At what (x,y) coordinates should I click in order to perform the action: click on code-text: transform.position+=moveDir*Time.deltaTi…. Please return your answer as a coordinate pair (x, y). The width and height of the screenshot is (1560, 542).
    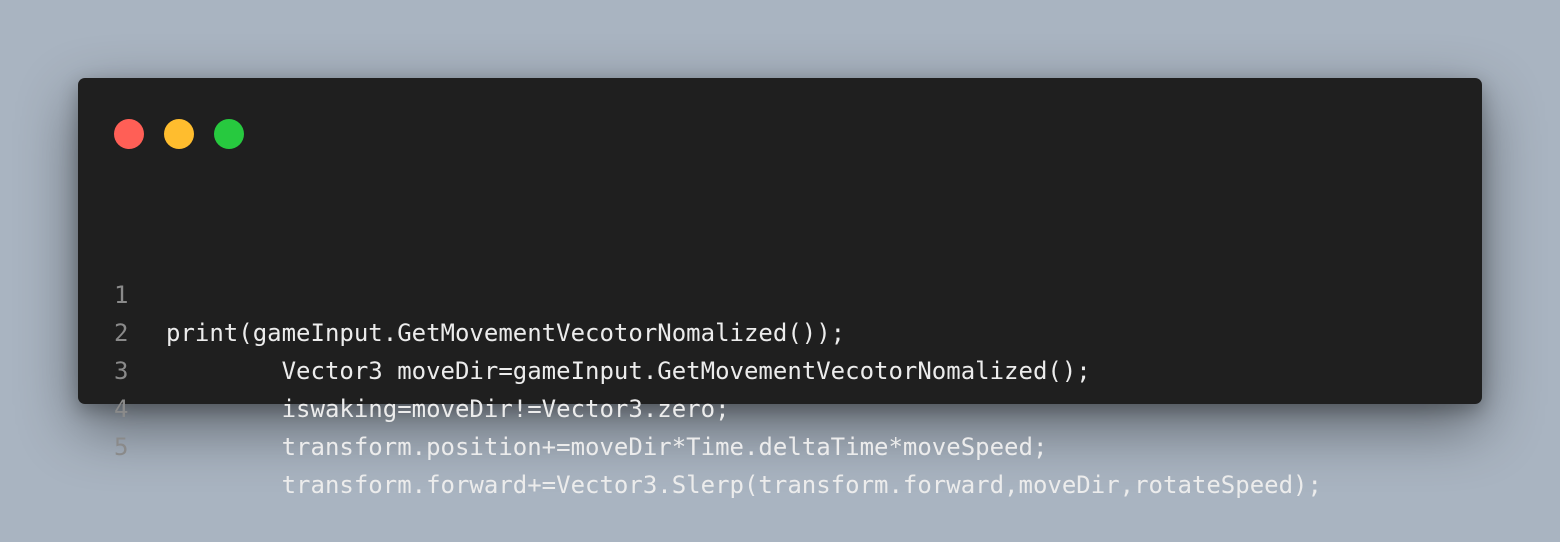
    Looking at the image, I should click on (607, 447).